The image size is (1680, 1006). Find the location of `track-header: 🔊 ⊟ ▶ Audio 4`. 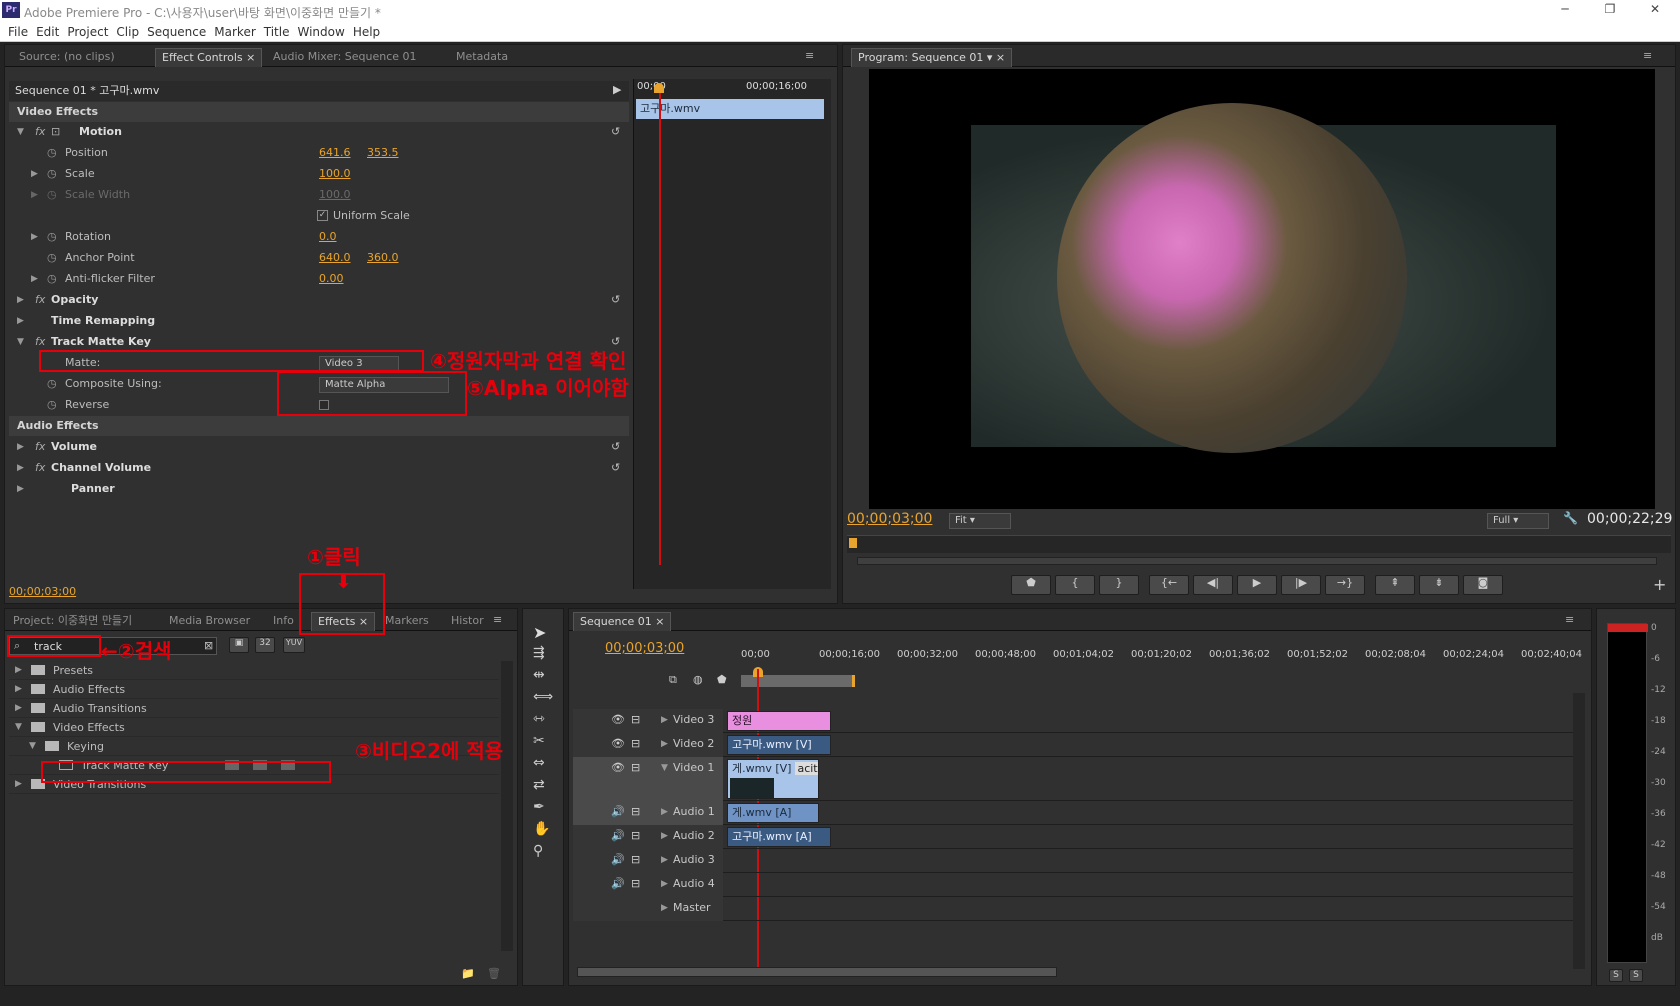

track-header: 🔊 ⊟ ▶ Audio 4 is located at coordinates (648, 885).